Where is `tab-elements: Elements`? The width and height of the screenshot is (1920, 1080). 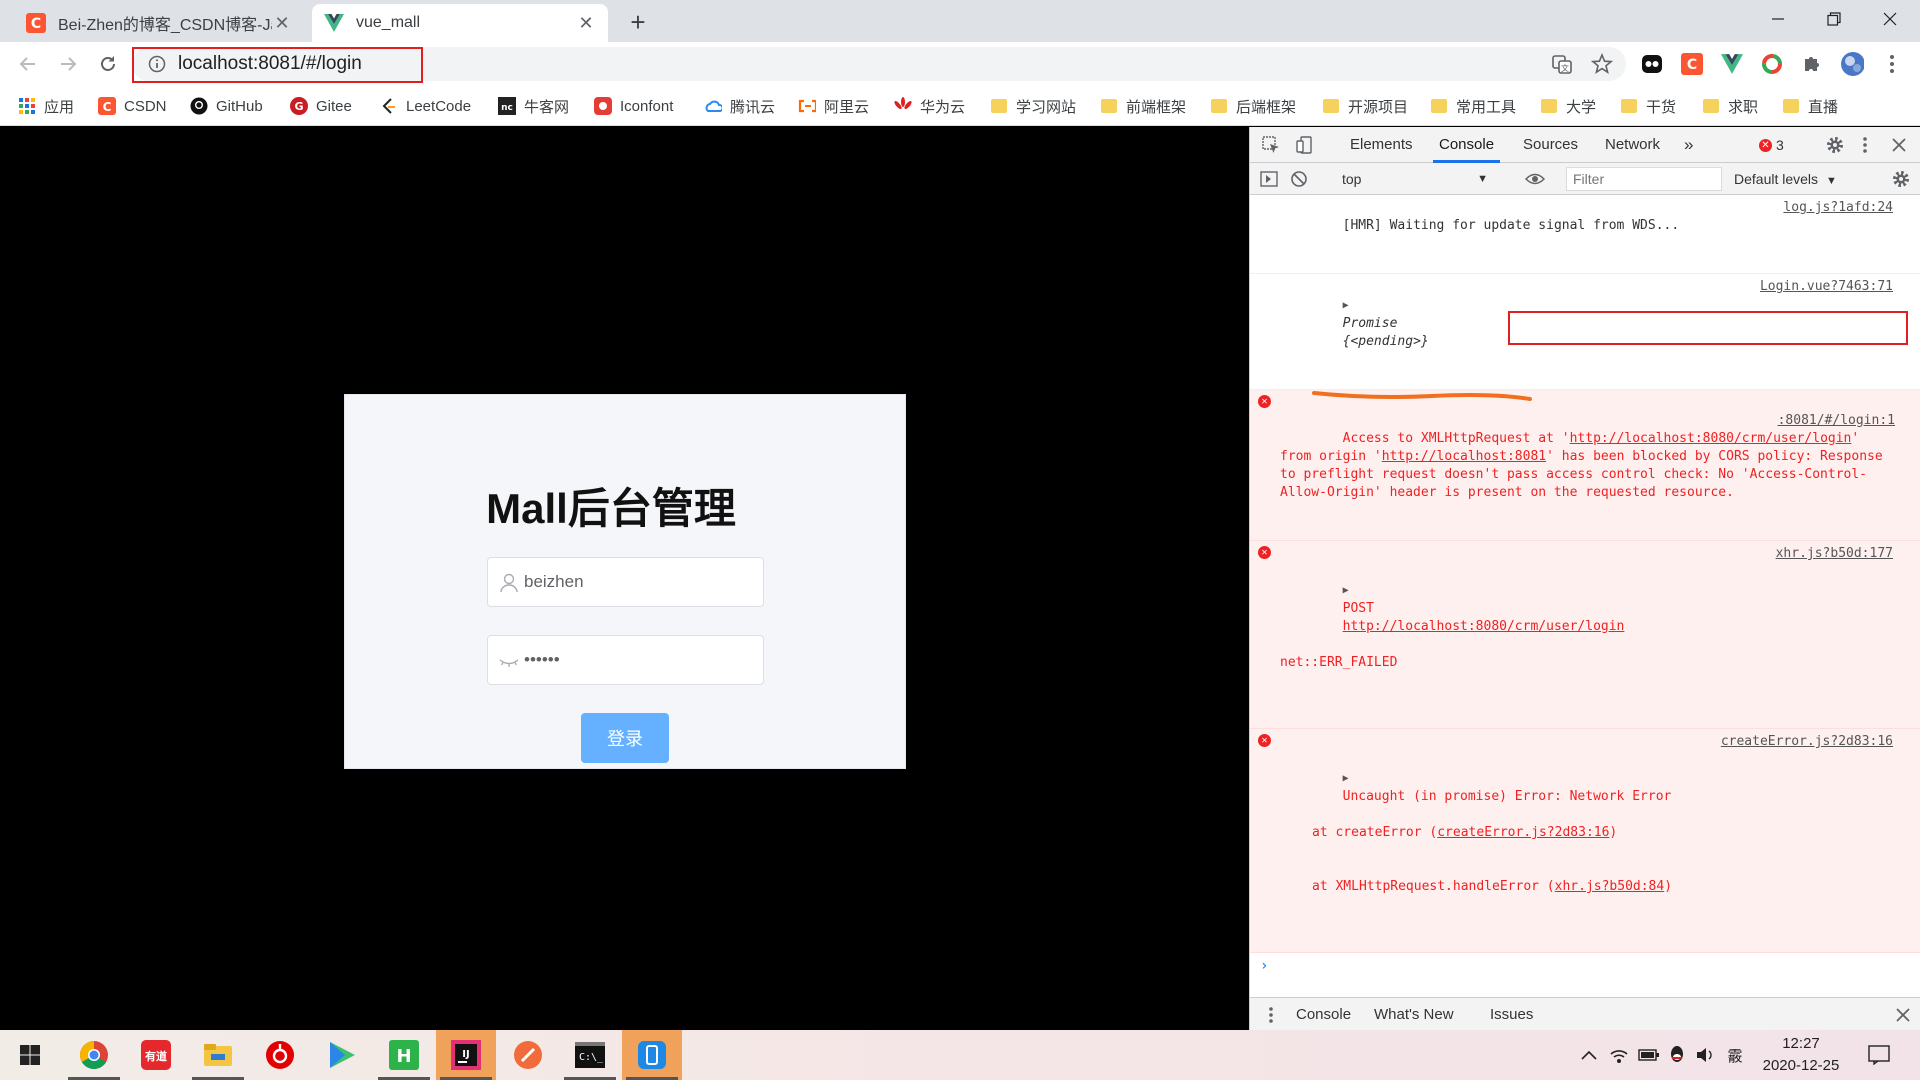 tab-elements: Elements is located at coordinates (1381, 145).